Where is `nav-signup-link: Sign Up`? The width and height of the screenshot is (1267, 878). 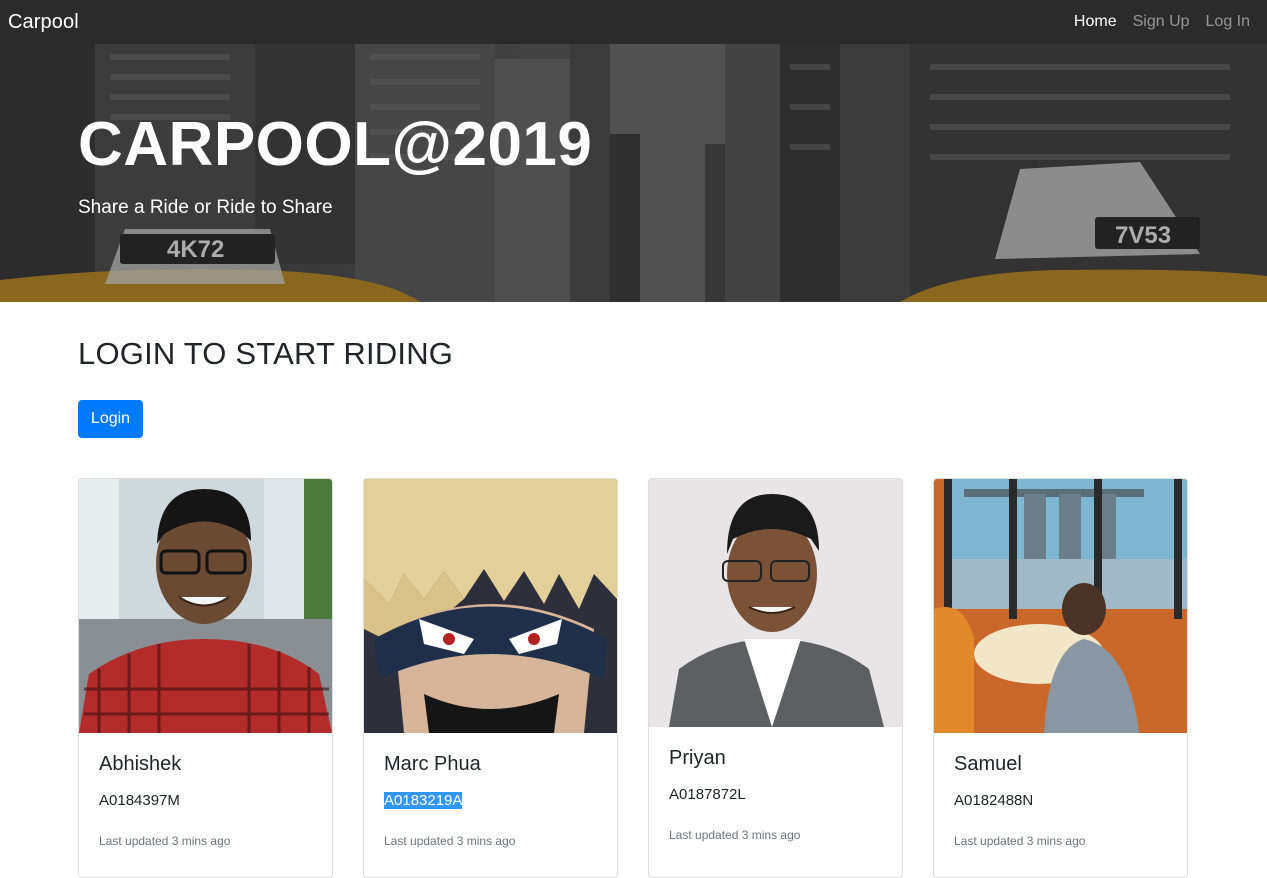 nav-signup-link: Sign Up is located at coordinates (1161, 22).